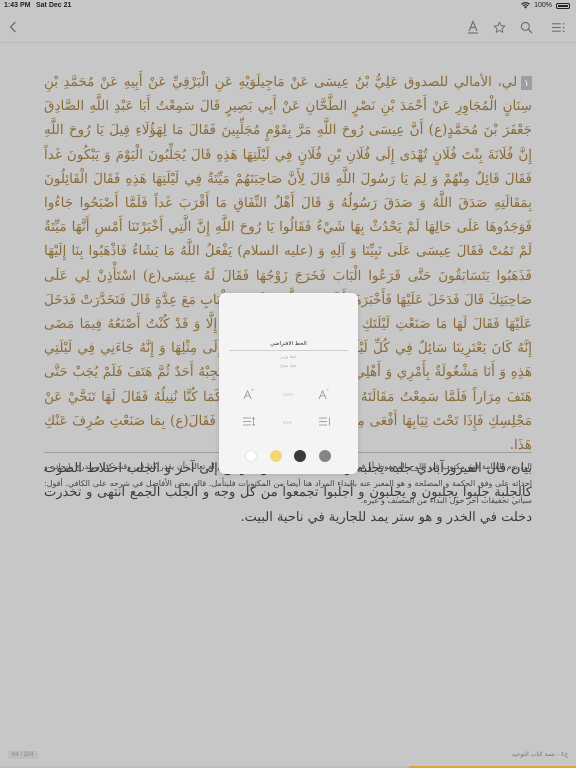 The width and height of the screenshot is (576, 768). I want to click on bookmark-button, so click(499, 27).